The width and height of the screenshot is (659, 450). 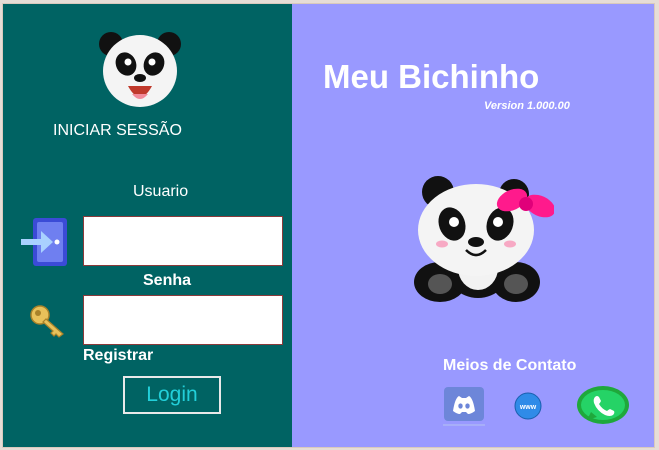 What do you see at coordinates (603, 407) in the screenshot?
I see `whatsapp-icon` at bounding box center [603, 407].